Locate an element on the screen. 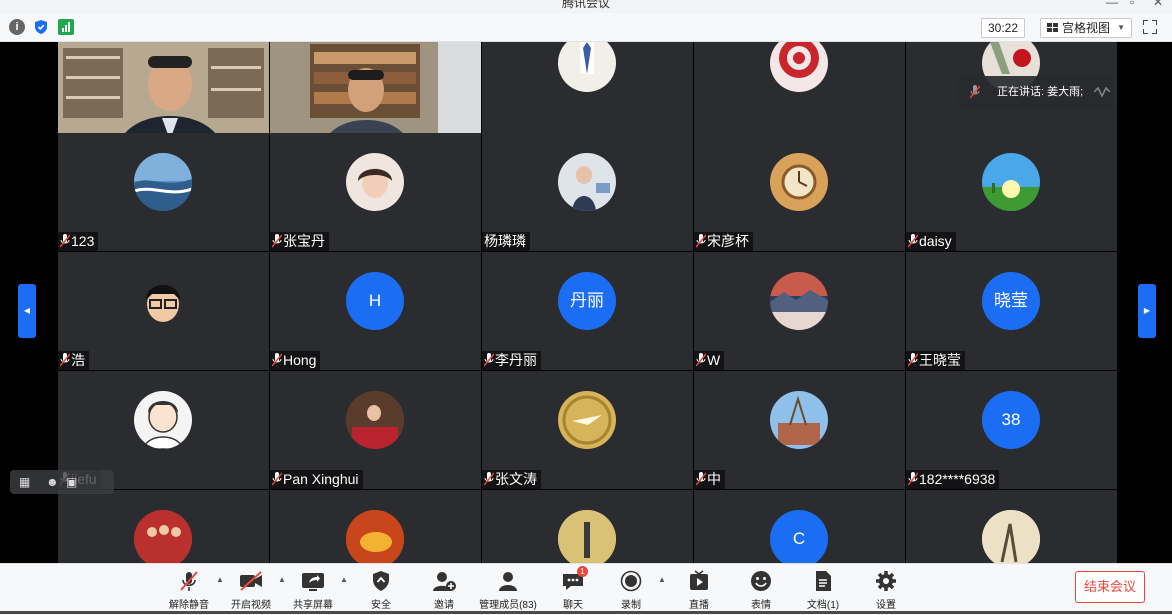  participant-name: 浩 is located at coordinates (73, 360).